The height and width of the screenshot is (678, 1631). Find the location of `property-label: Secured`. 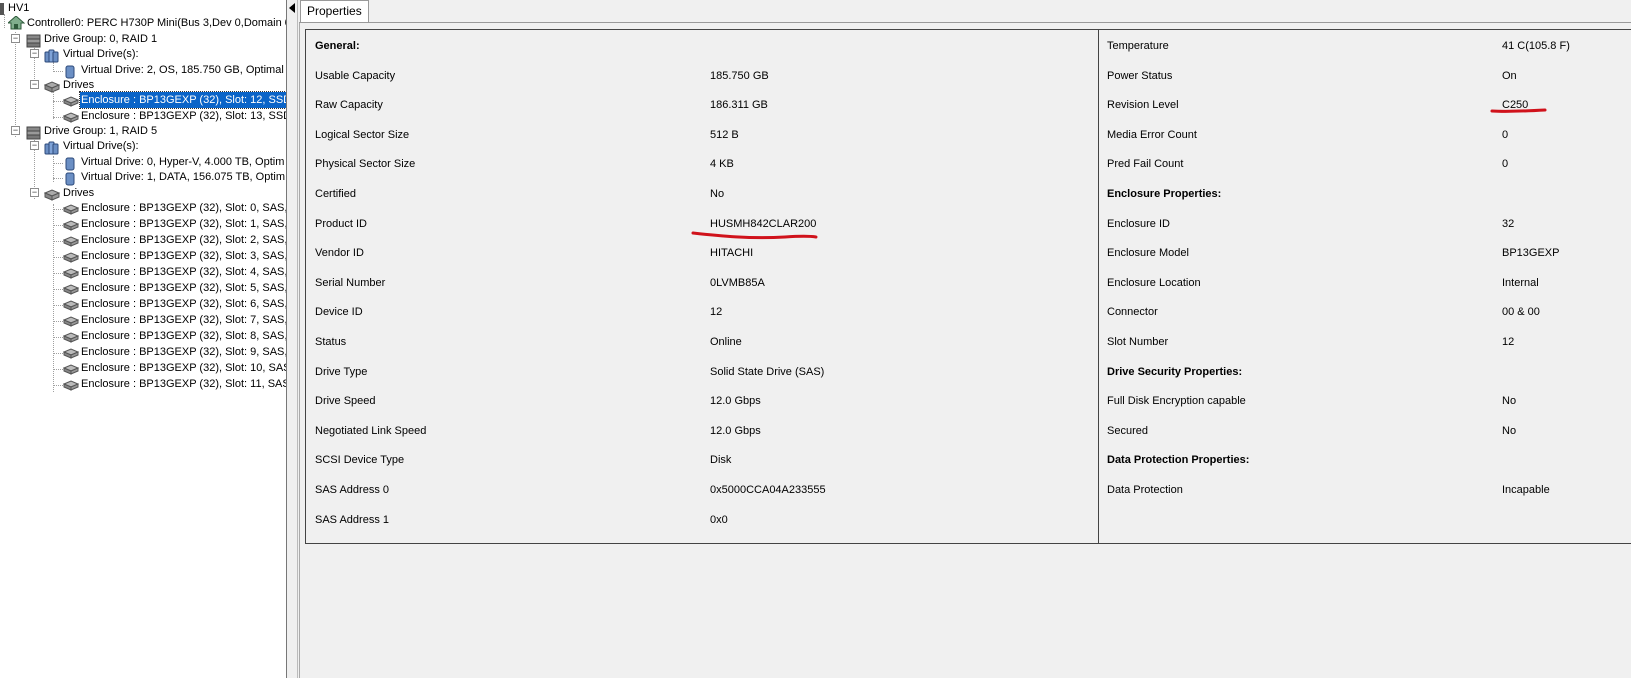

property-label: Secured is located at coordinates (1127, 430).